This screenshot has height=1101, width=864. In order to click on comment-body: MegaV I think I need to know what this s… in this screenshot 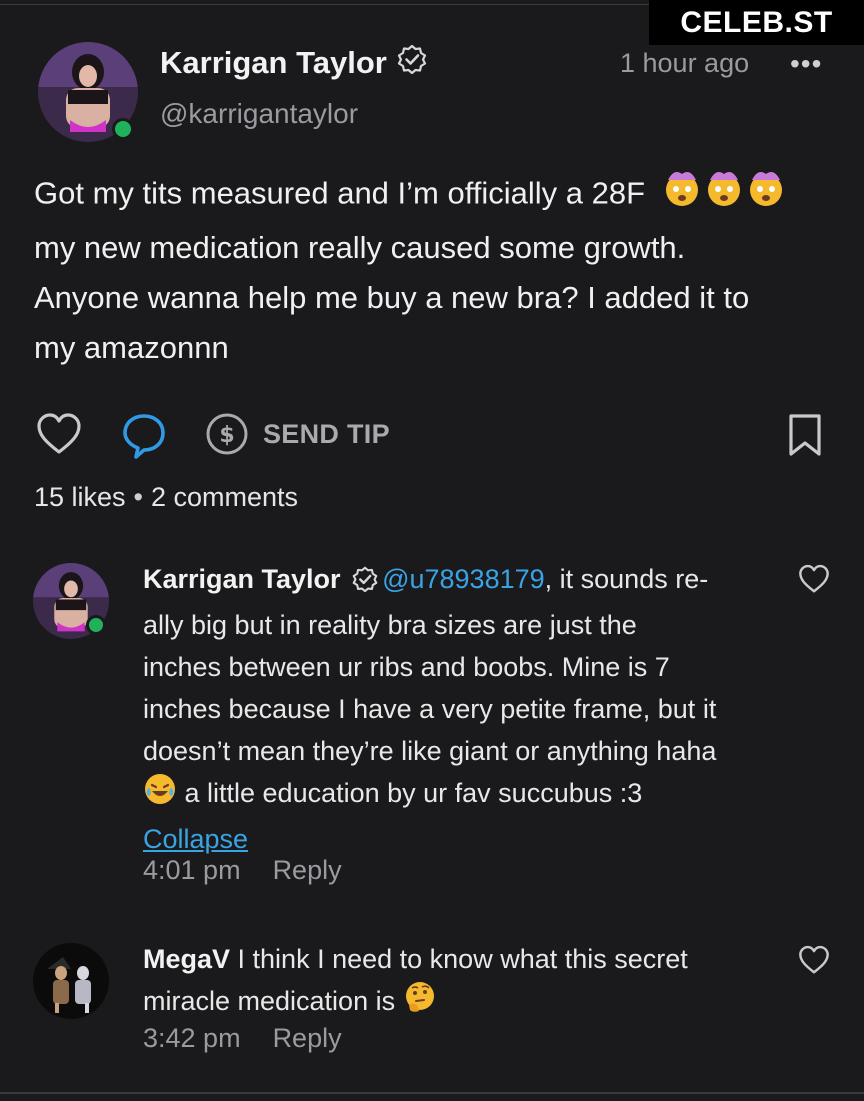, I will do `click(458, 982)`.